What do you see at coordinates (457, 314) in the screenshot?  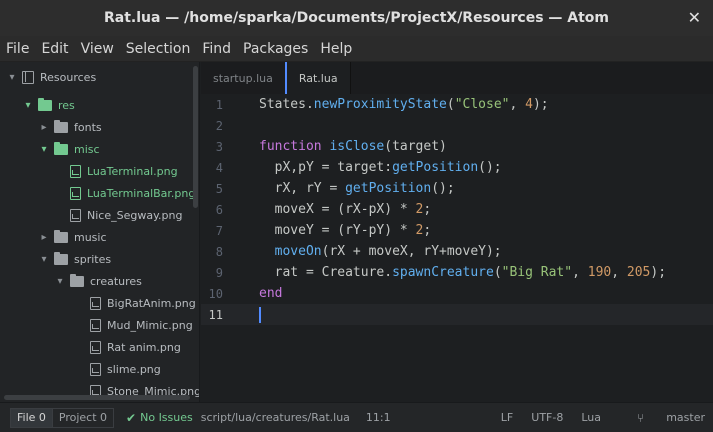 I see `code-line-current: 11` at bounding box center [457, 314].